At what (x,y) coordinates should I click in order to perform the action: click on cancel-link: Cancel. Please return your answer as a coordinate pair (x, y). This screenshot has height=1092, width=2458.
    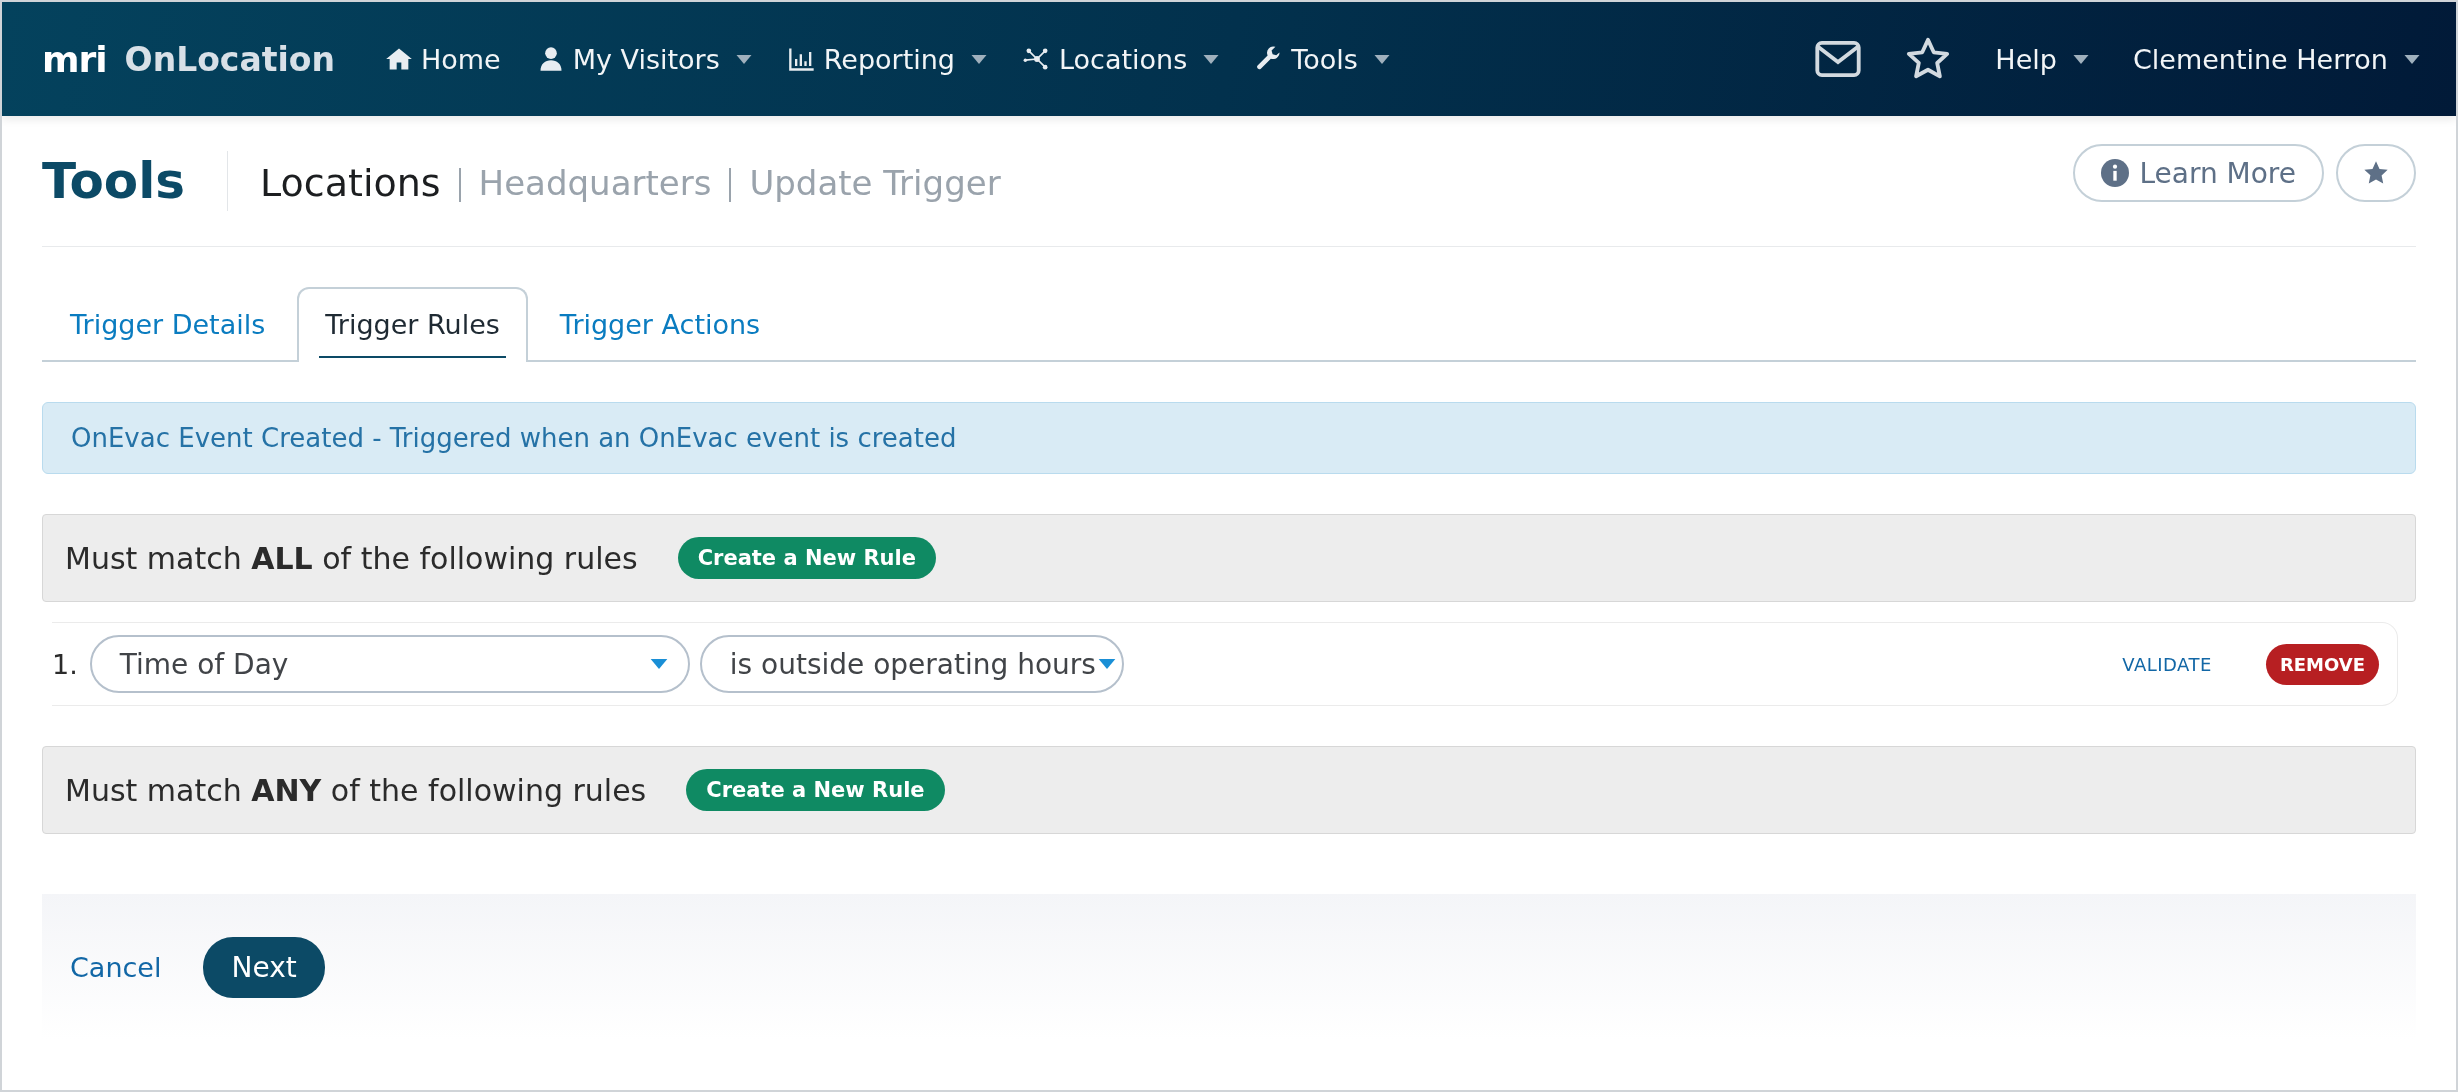
    Looking at the image, I should click on (116, 967).